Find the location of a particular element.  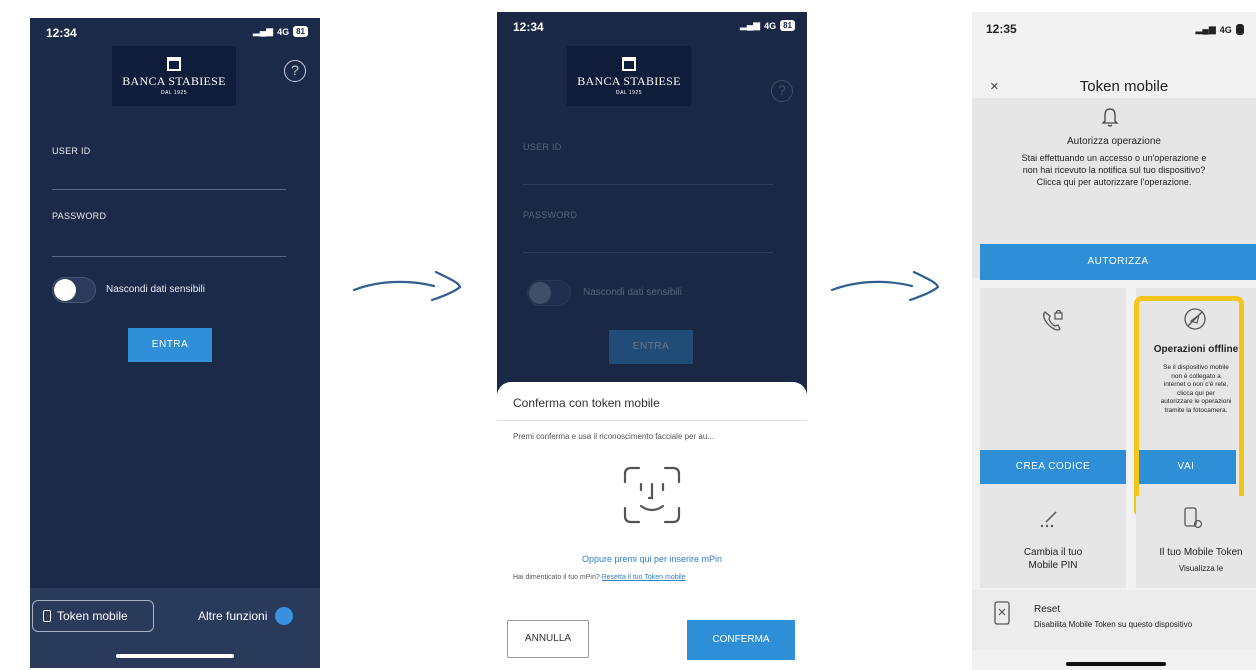

bottom-bar: Token mobile Altre funzioni is located at coordinates (175, 628).